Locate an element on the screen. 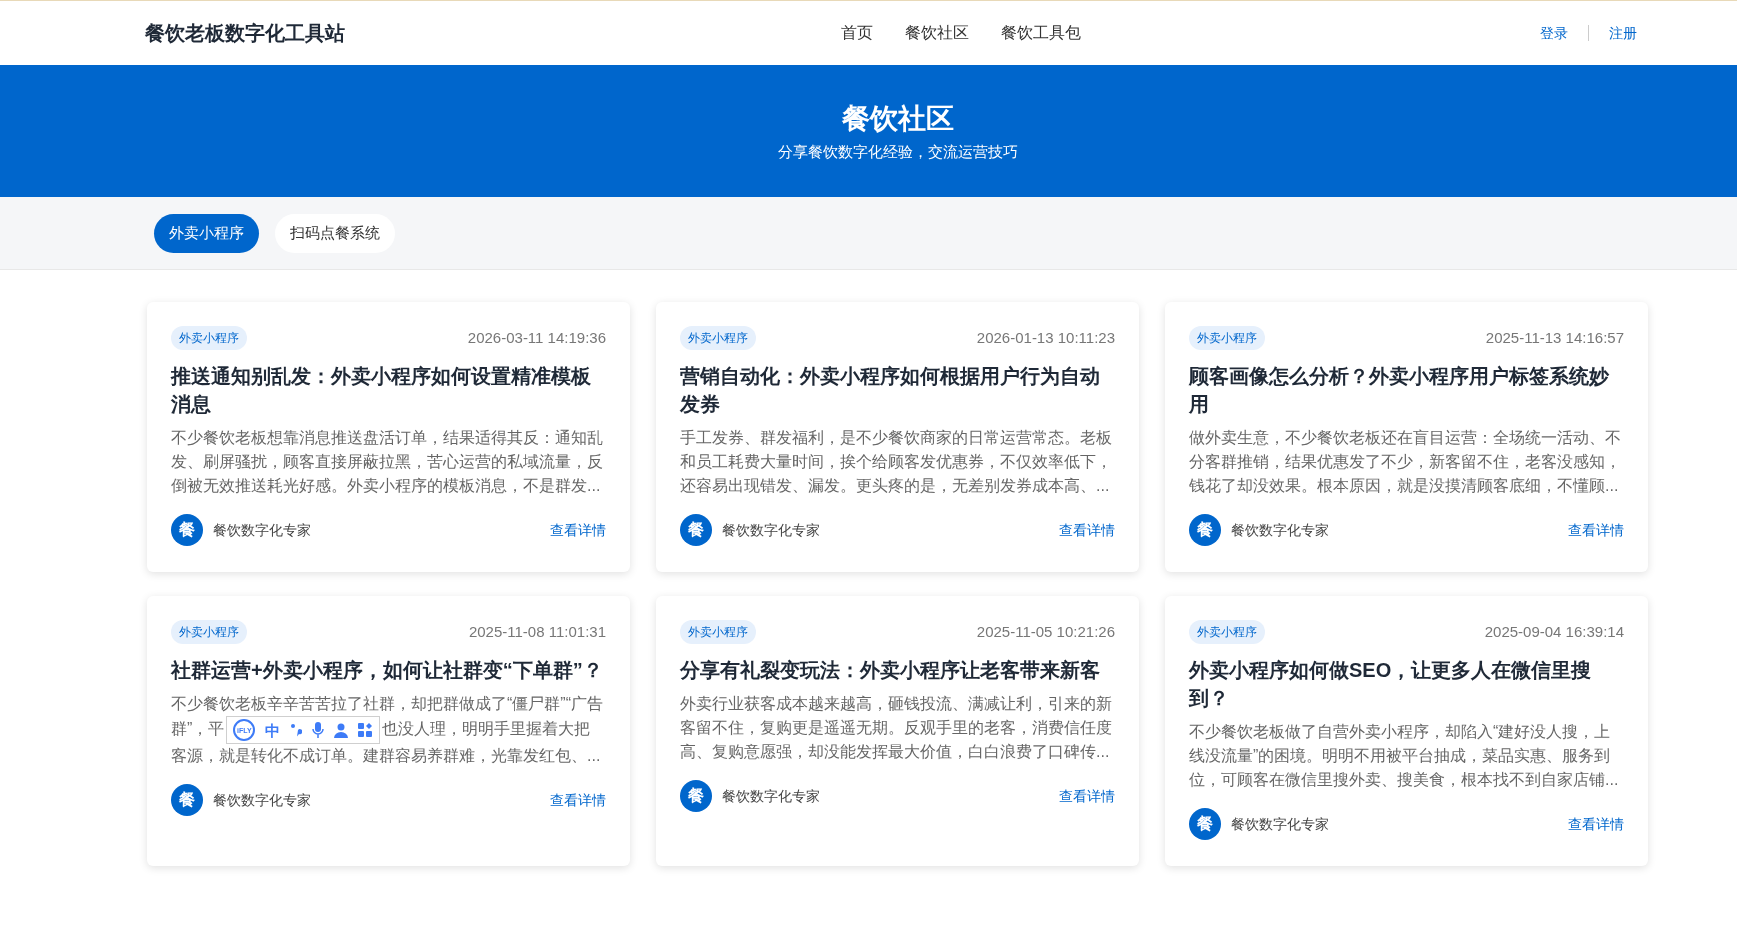  post-date: 2025-11-13 14:16:57 is located at coordinates (1554, 337).